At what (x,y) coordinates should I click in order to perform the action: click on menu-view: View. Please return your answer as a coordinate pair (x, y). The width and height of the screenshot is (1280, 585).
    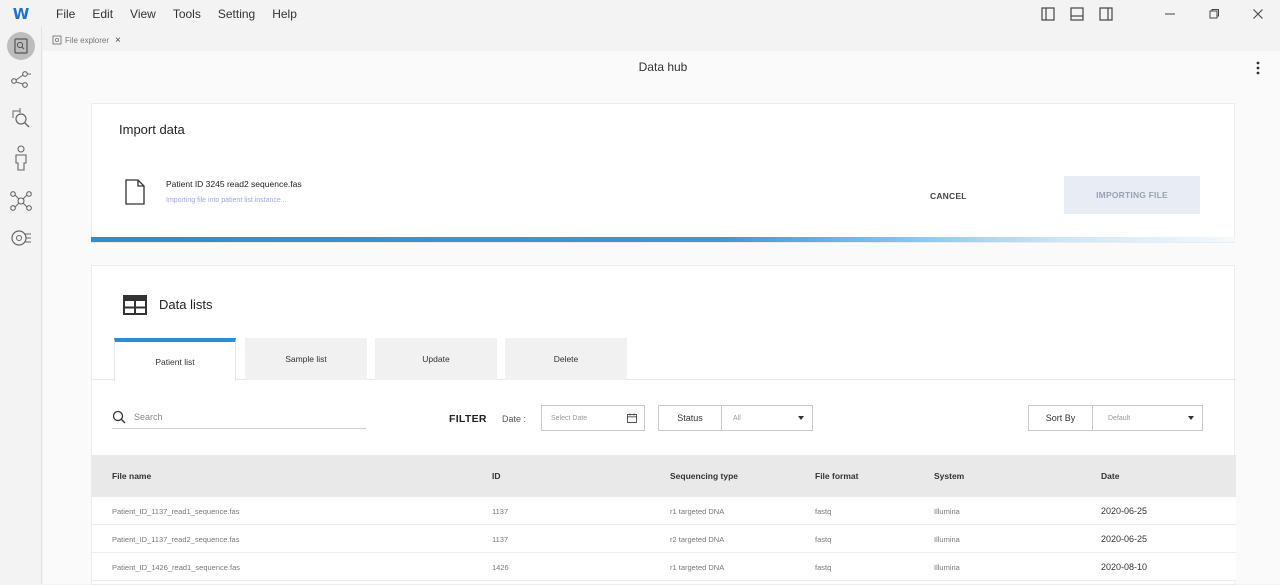
    Looking at the image, I should click on (143, 14).